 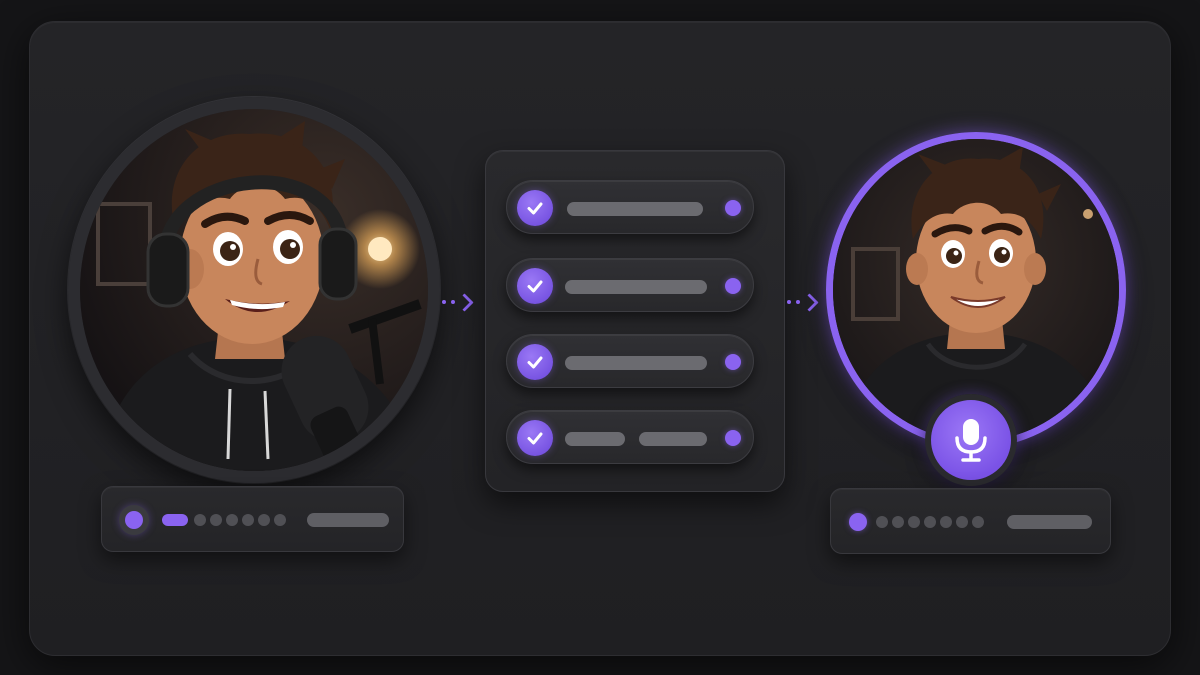 I want to click on target-status-card, so click(x=970, y=521).